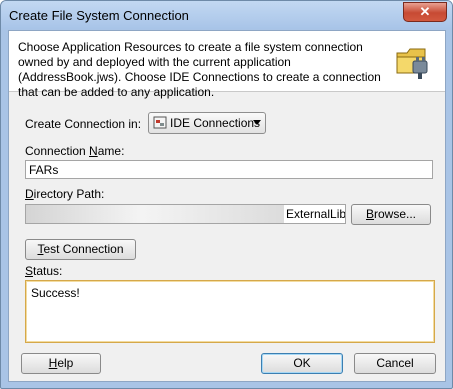 This screenshot has height=389, width=453. I want to click on connections-icon, so click(160, 122).